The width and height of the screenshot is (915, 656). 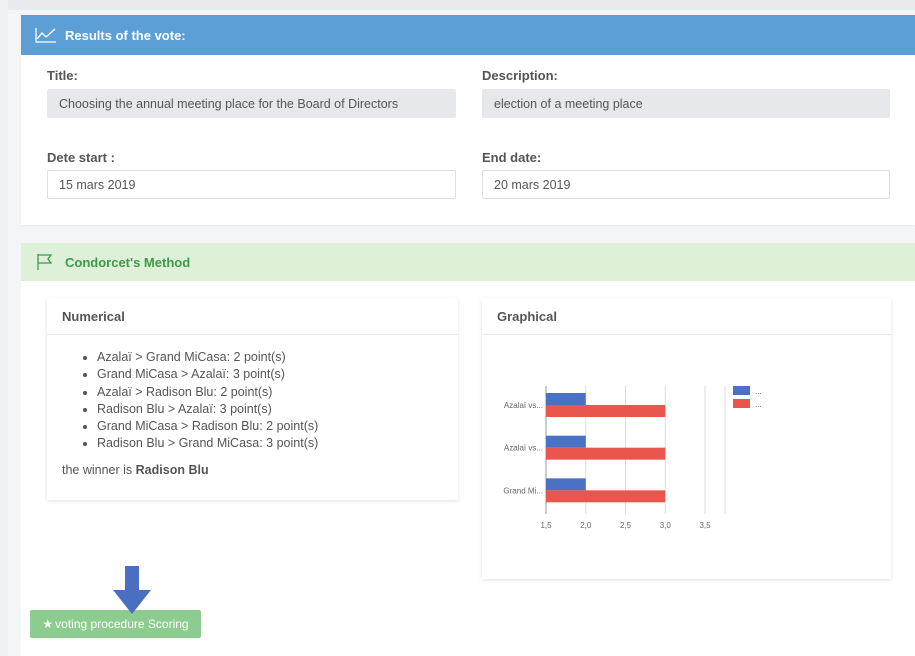 I want to click on flag-icon, so click(x=45, y=262).